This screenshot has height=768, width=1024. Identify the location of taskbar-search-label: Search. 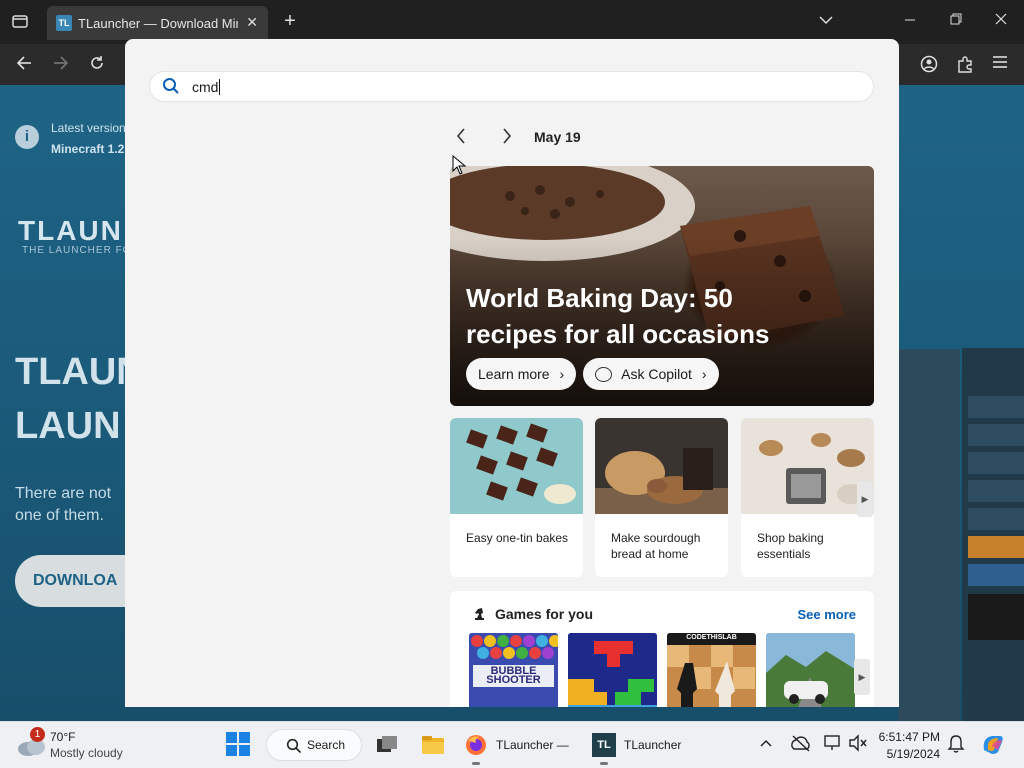
(326, 745).